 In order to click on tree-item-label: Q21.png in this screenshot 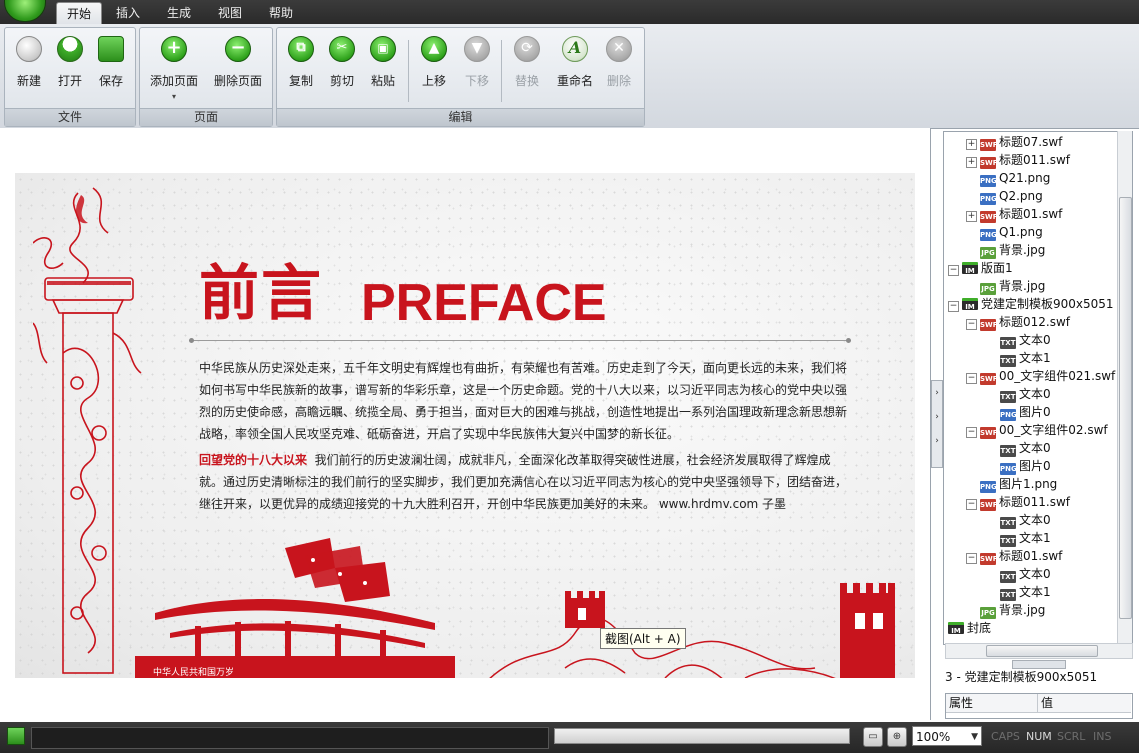, I will do `click(1025, 178)`.